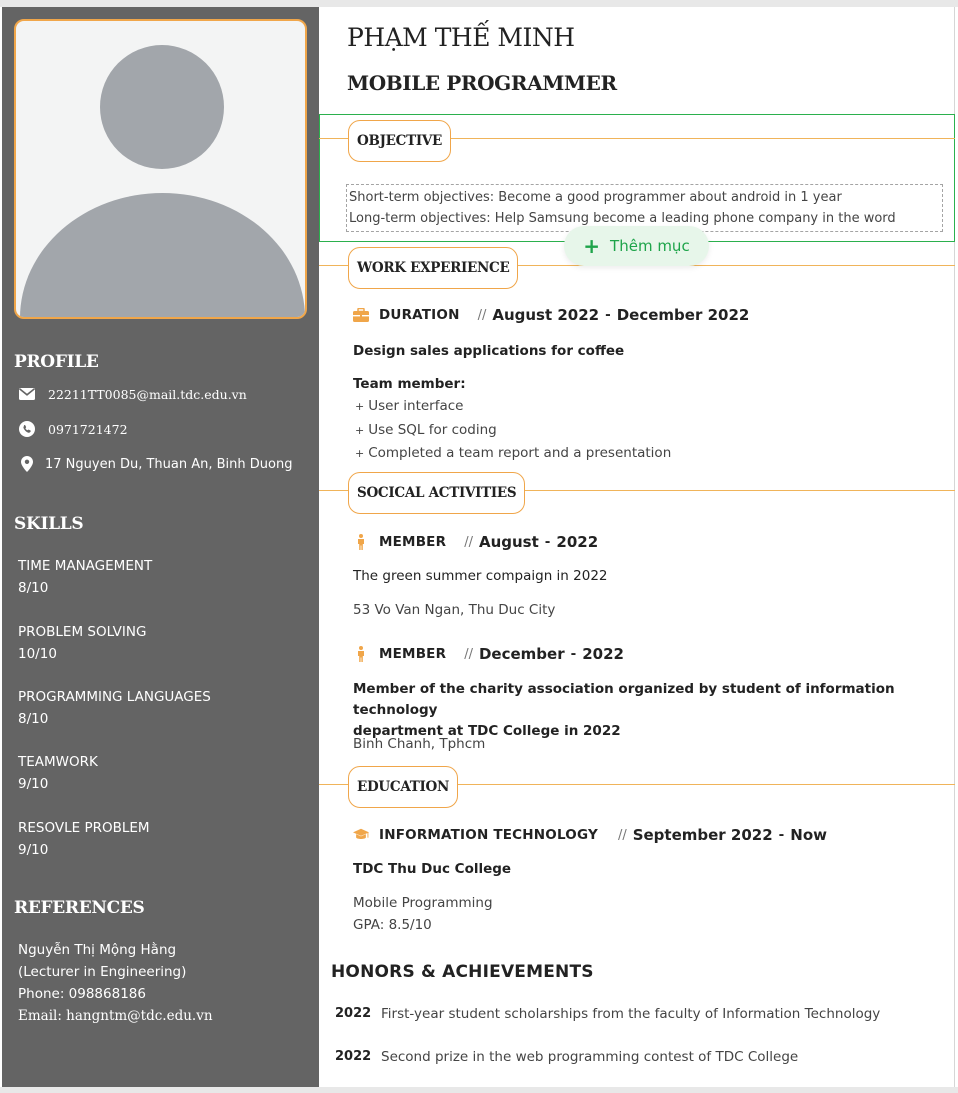 The width and height of the screenshot is (958, 1093). What do you see at coordinates (403, 787) in the screenshot?
I see `education-title: EDUCATION` at bounding box center [403, 787].